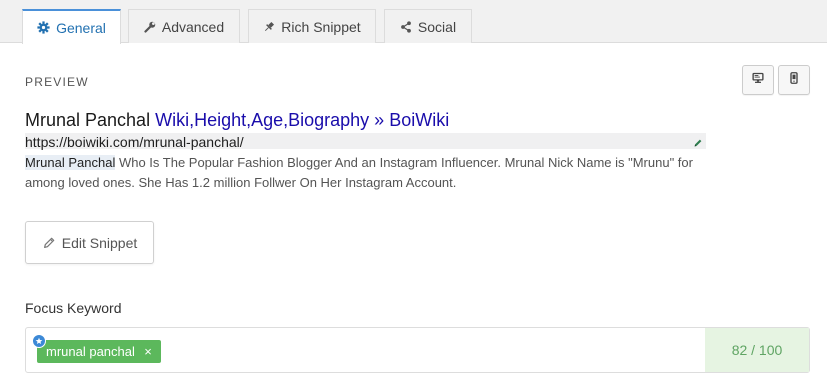 This screenshot has height=381, width=827. I want to click on keyword-tag-label: mrunal panchal, so click(90, 351).